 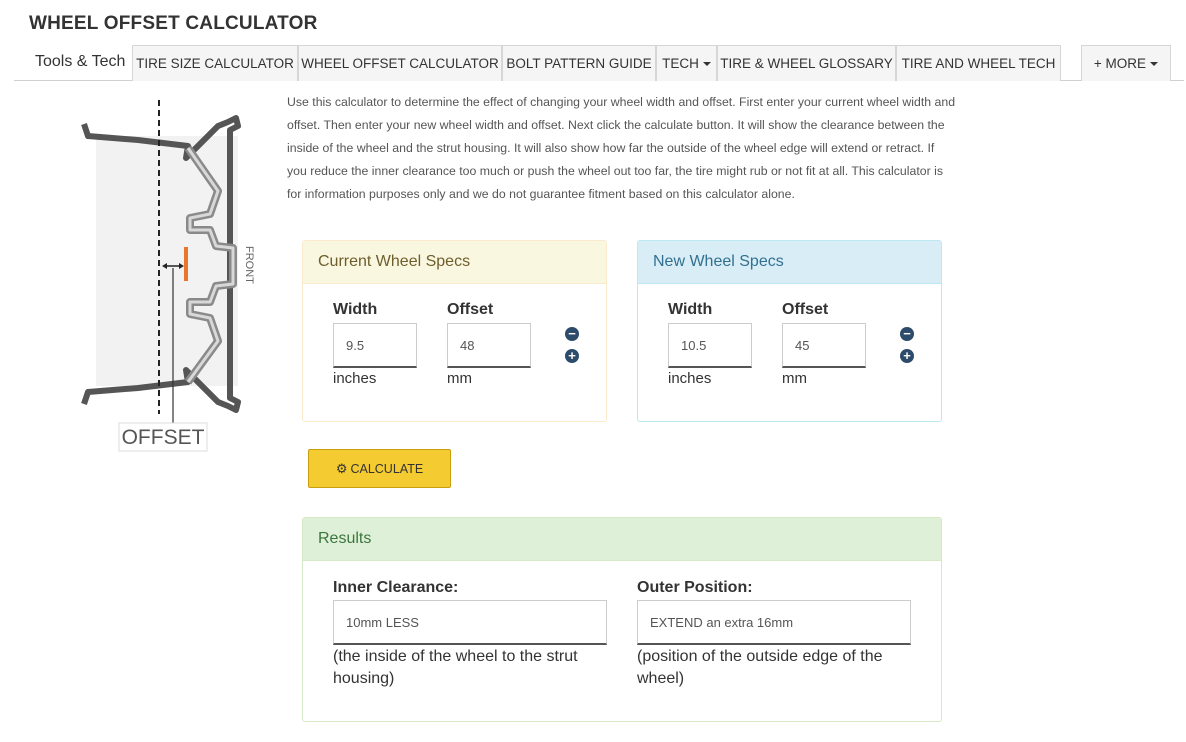 I want to click on tab-tire-wheel-glossary: TIRE & WHEEL GLOSSARY, so click(x=806, y=63).